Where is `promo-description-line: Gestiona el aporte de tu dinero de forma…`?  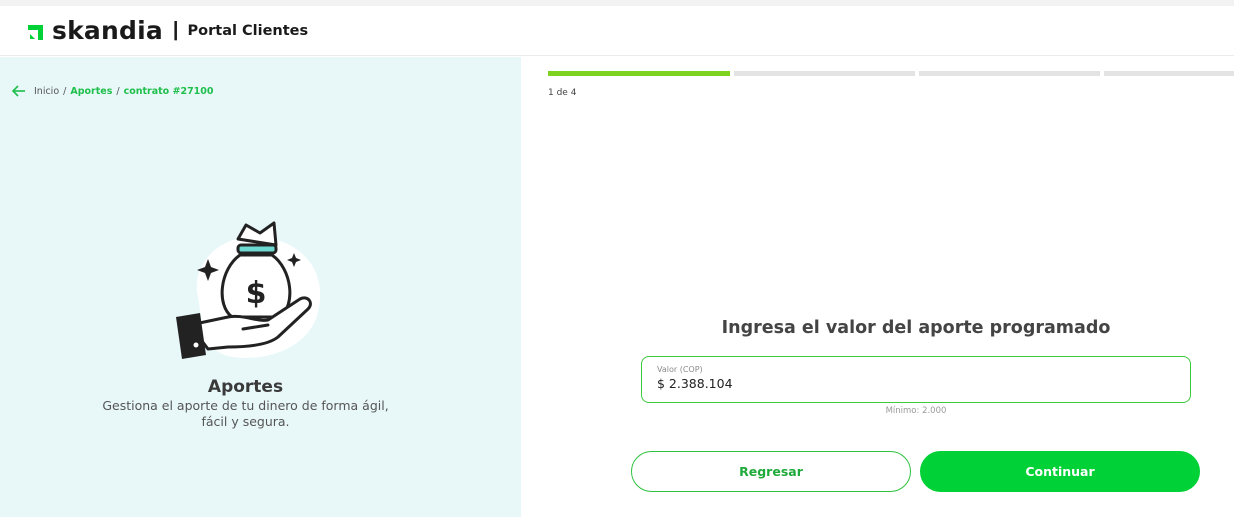
promo-description-line: Gestiona el aporte de tu dinero de forma… is located at coordinates (245, 405).